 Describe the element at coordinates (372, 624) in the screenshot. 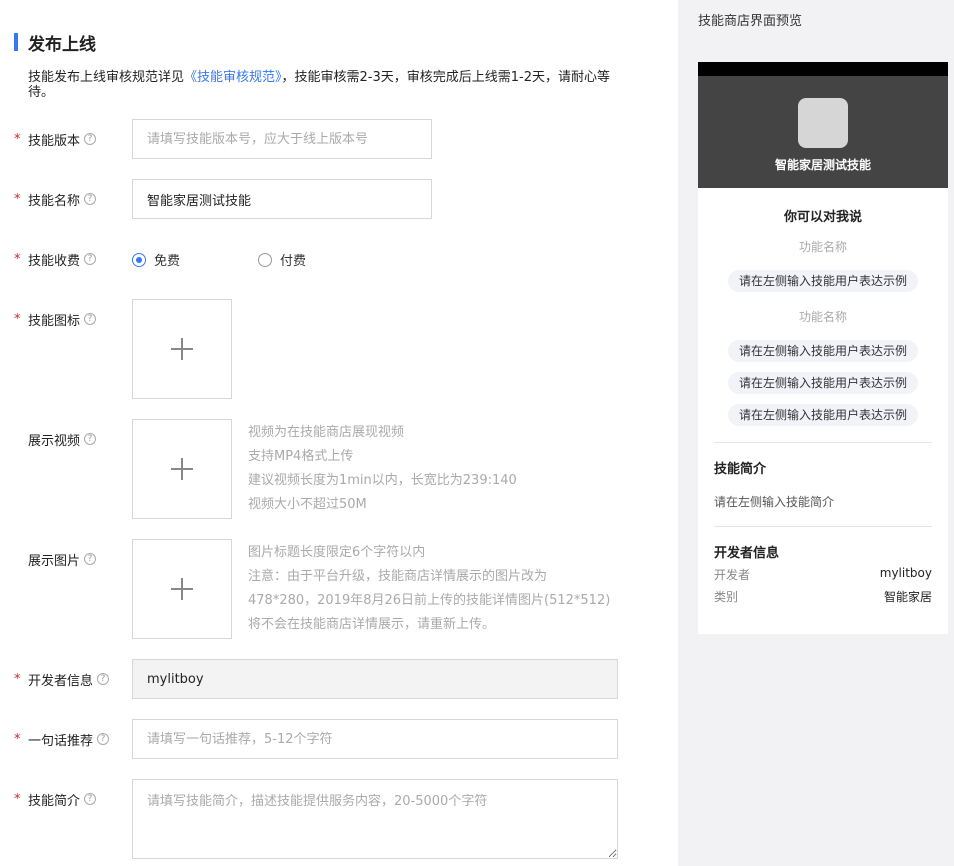

I see `image-hint-line: 将不会在技能商店详情展示，请重新上传。` at that location.